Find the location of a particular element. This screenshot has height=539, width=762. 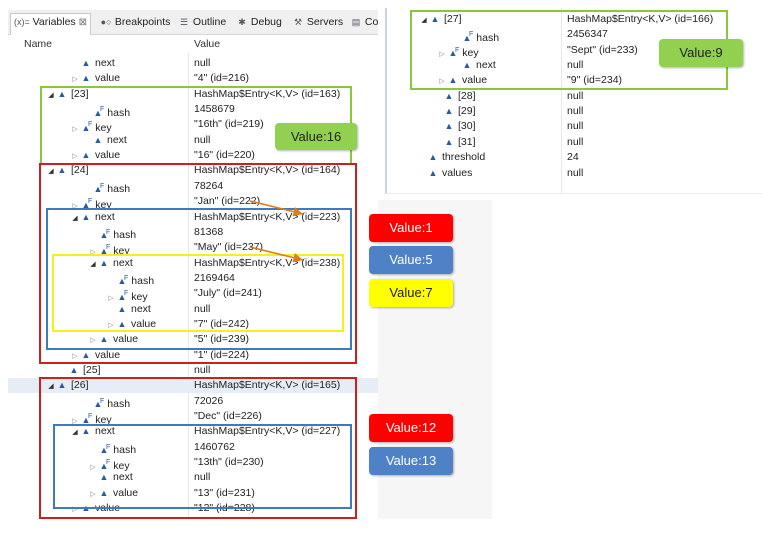

value-12-tag: Value:12 is located at coordinates (411, 428).